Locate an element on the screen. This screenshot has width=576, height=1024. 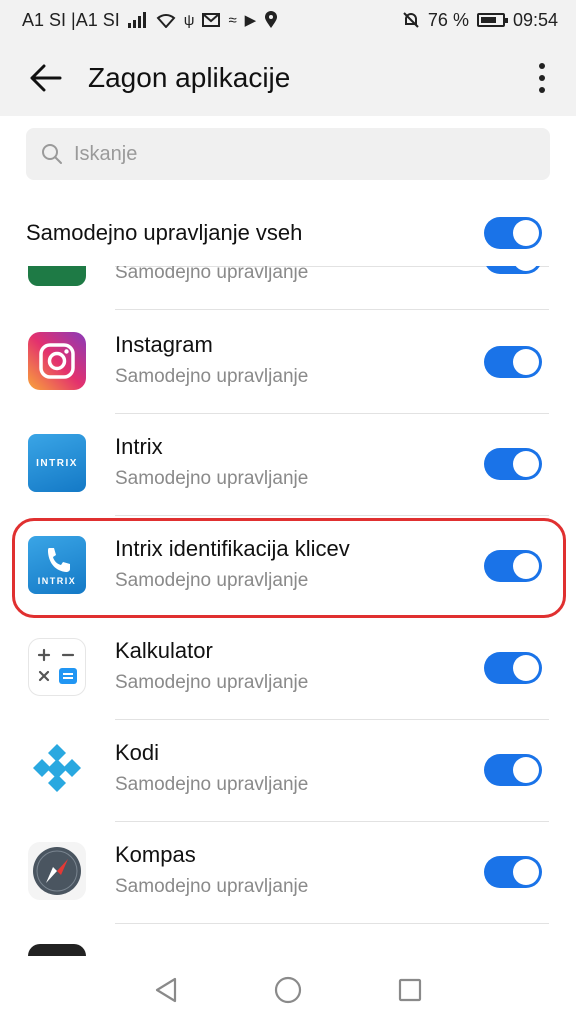
app-name: Intrix is located at coordinates (139, 446).